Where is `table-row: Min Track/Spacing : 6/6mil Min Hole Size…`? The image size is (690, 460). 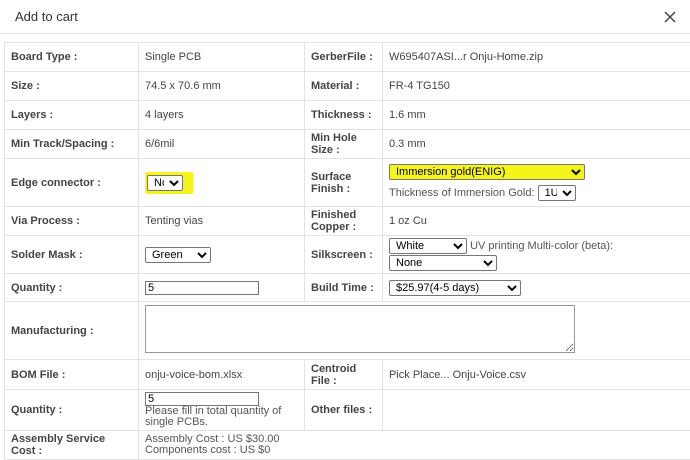 table-row: Min Track/Spacing : 6/6mil Min Hole Size… is located at coordinates (347, 144).